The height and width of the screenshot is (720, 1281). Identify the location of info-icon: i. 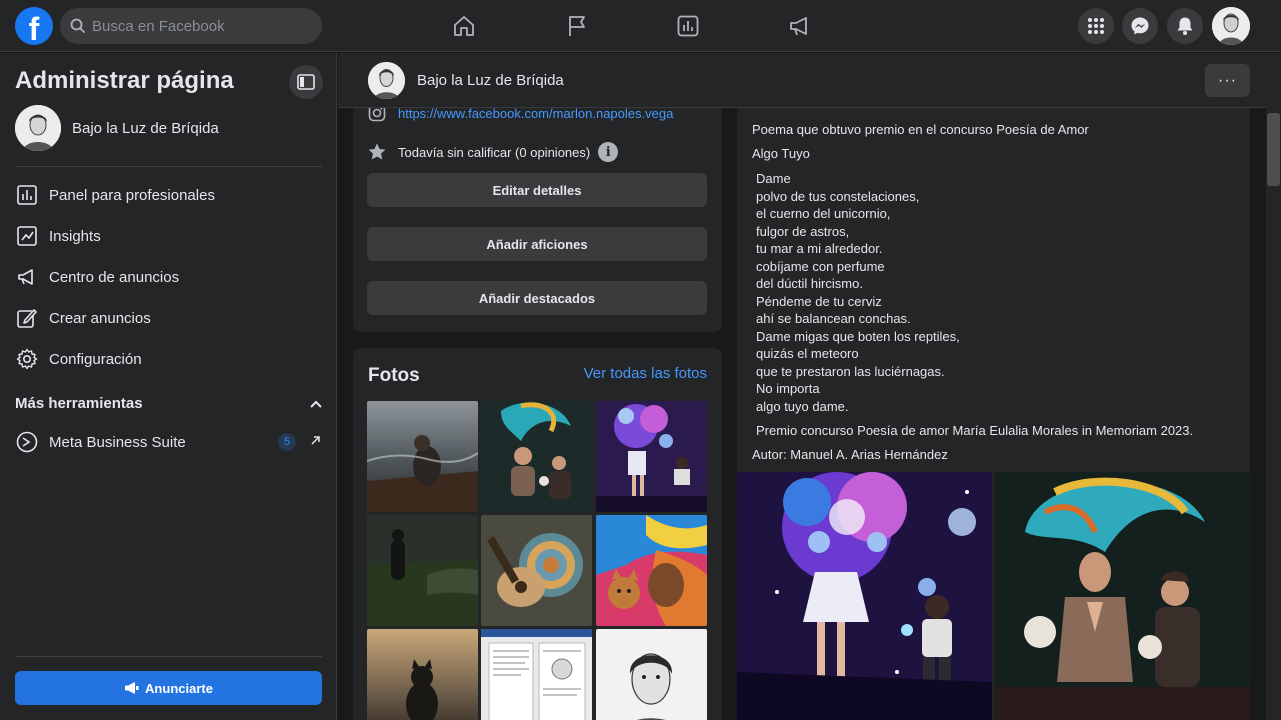
(608, 152).